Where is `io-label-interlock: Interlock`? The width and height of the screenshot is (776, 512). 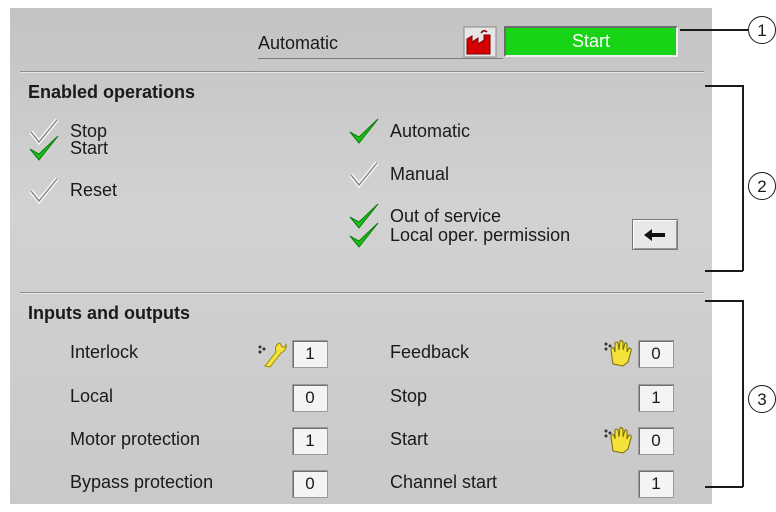 io-label-interlock: Interlock is located at coordinates (104, 352).